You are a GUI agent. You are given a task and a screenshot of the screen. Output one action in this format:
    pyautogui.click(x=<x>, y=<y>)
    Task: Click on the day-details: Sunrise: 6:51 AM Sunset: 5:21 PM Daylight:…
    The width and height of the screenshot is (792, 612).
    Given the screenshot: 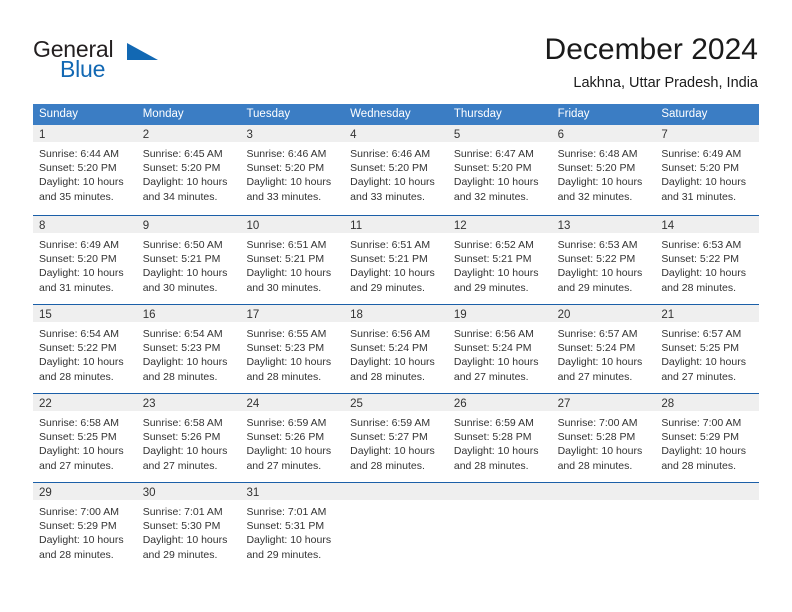 What is the action you would take?
    pyautogui.click(x=292, y=264)
    